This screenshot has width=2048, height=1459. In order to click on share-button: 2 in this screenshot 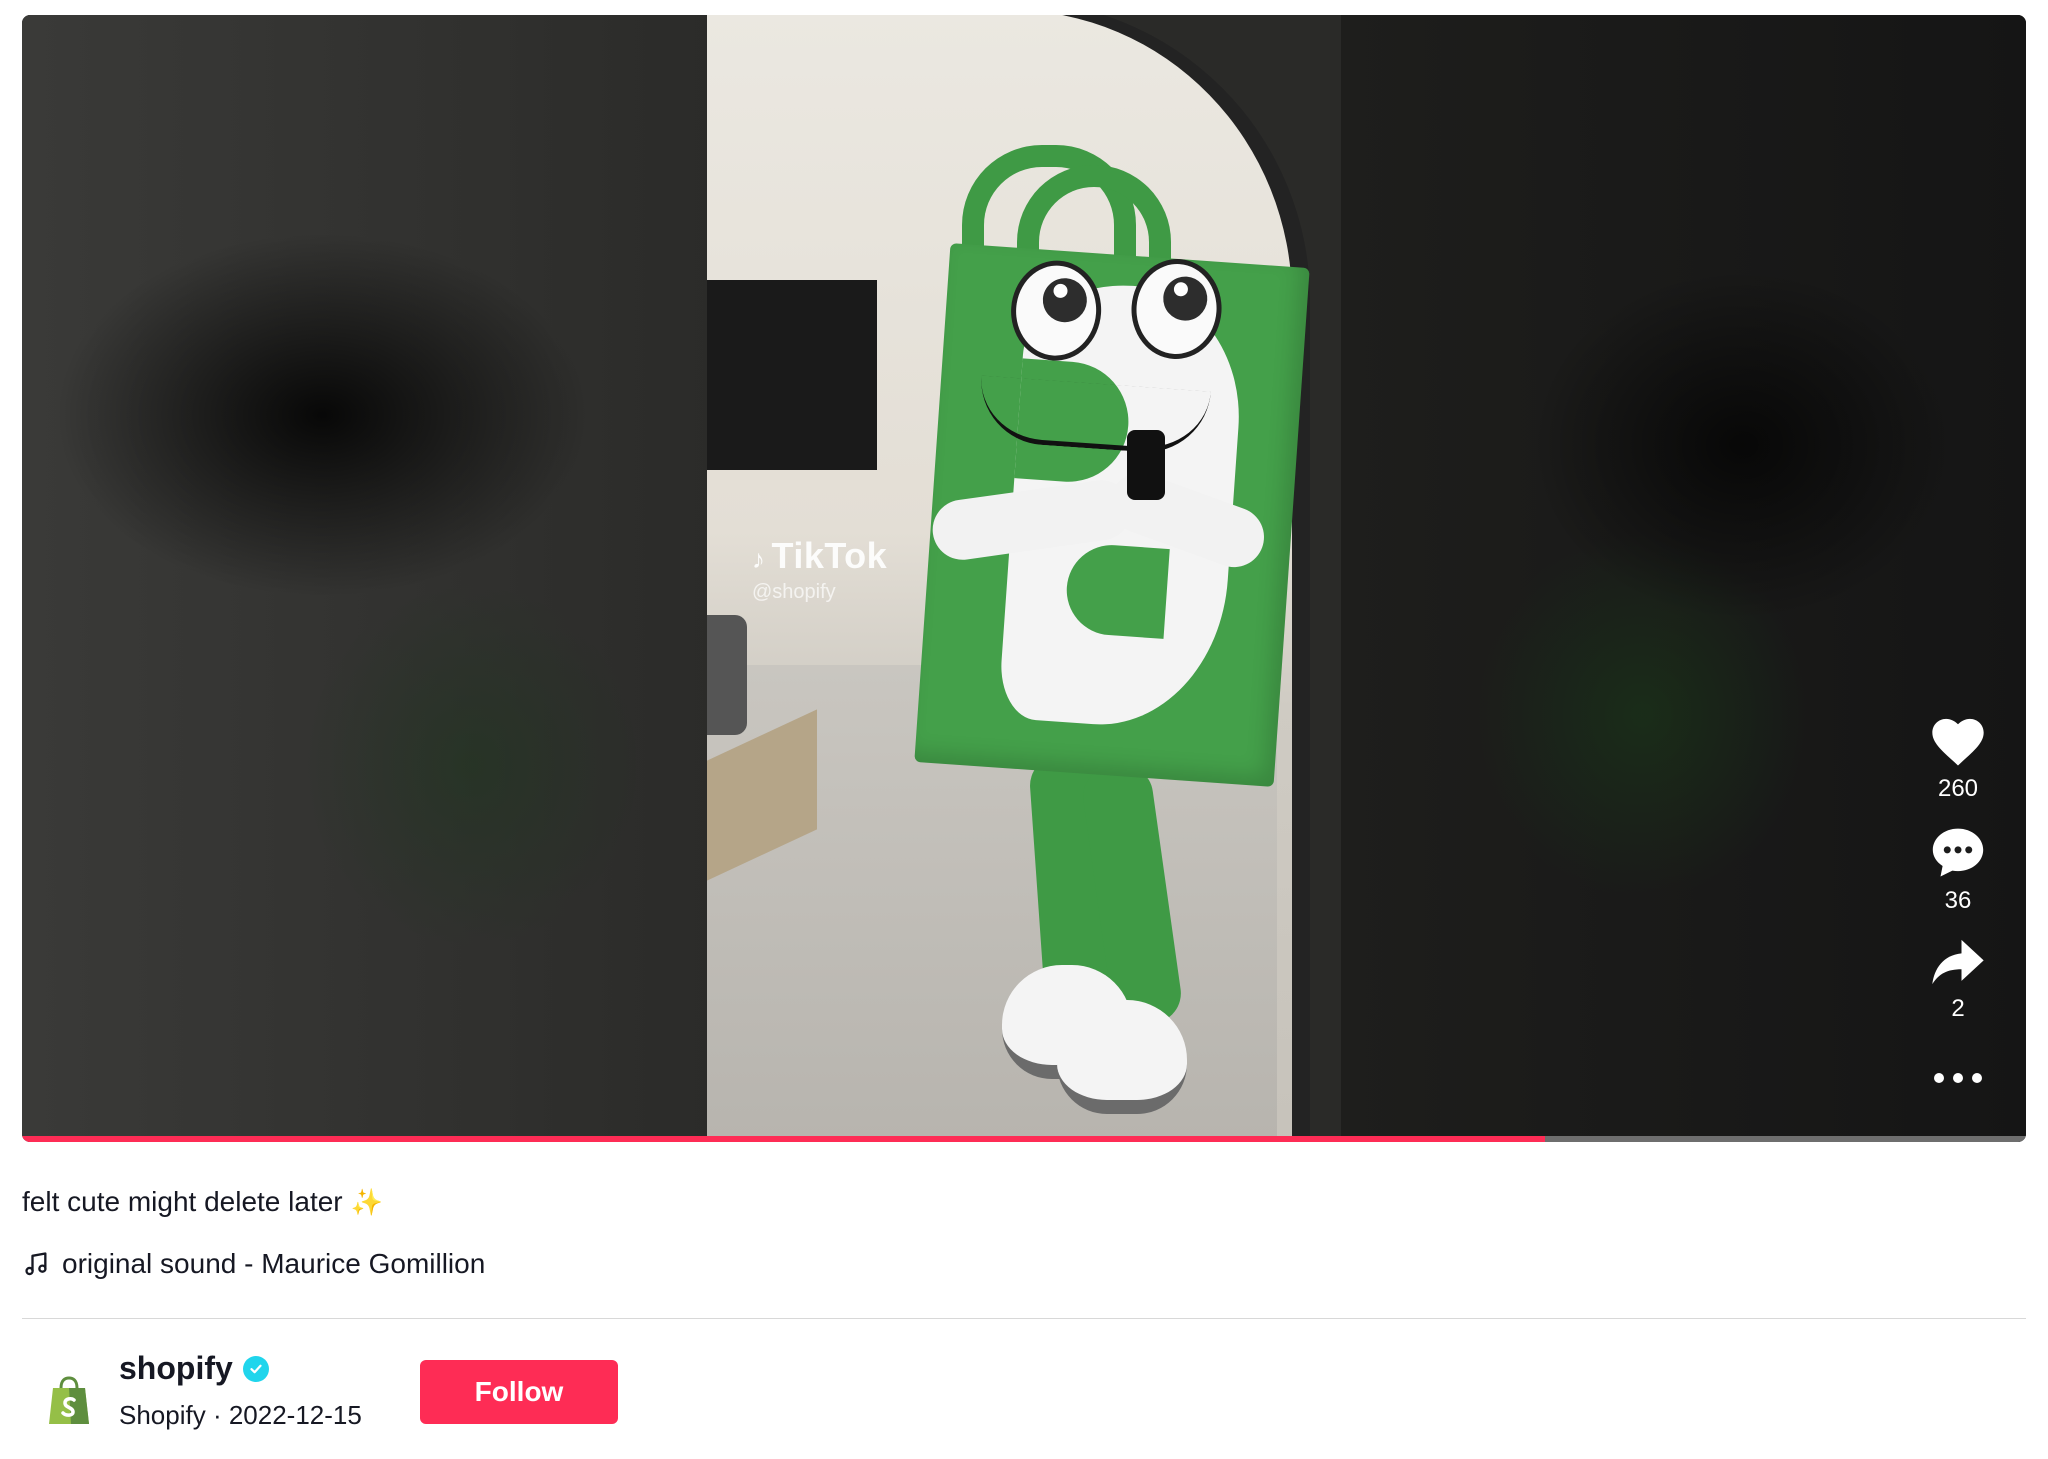, I will do `click(1958, 980)`.